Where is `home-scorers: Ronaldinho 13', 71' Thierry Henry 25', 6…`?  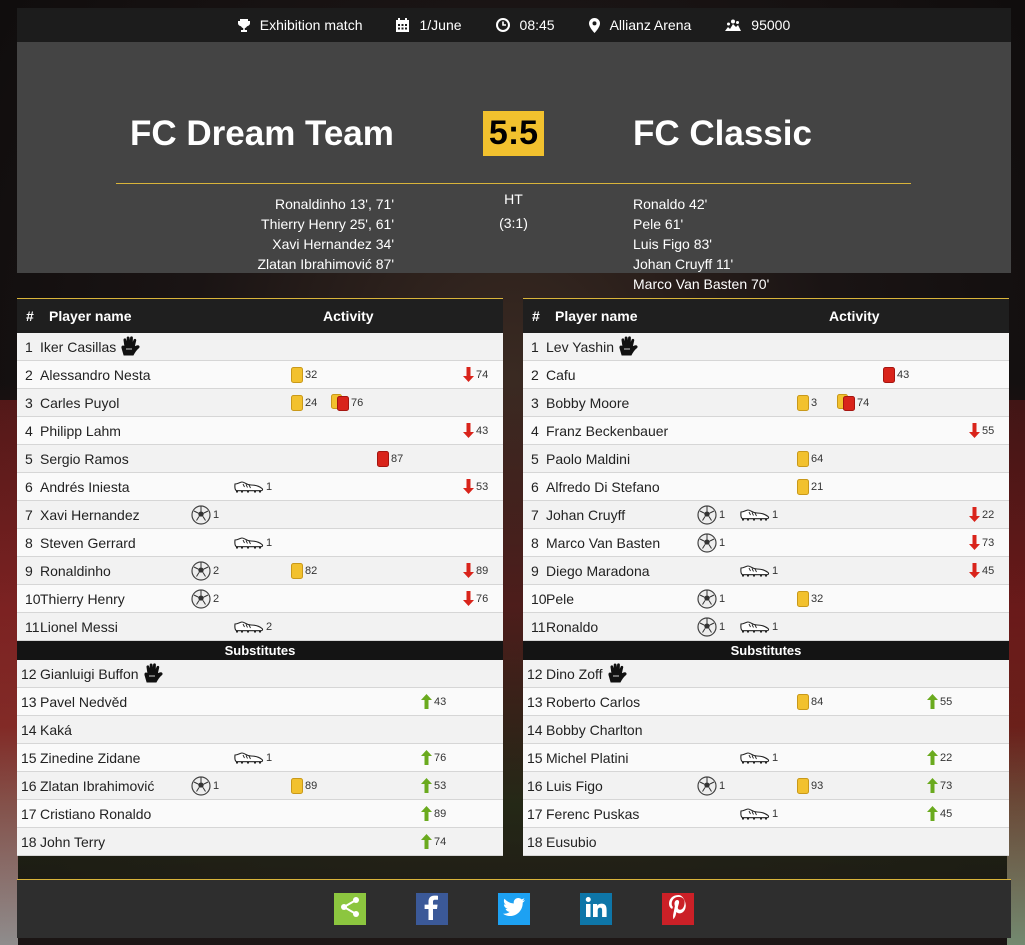 home-scorers: Ronaldinho 13', 71' Thierry Henry 25', 6… is located at coordinates (325, 234).